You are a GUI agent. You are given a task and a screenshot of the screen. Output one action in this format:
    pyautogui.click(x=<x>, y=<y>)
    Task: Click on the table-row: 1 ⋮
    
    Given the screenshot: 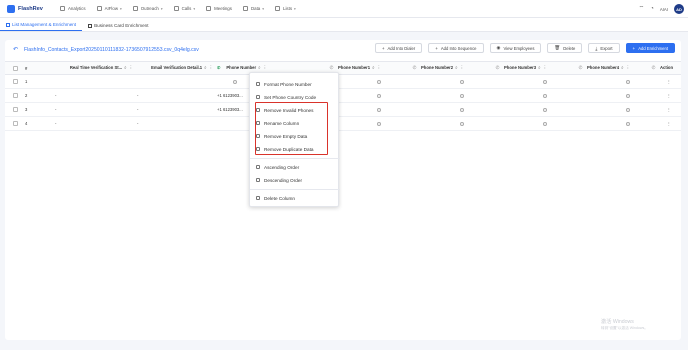 What is the action you would take?
    pyautogui.click(x=343, y=81)
    